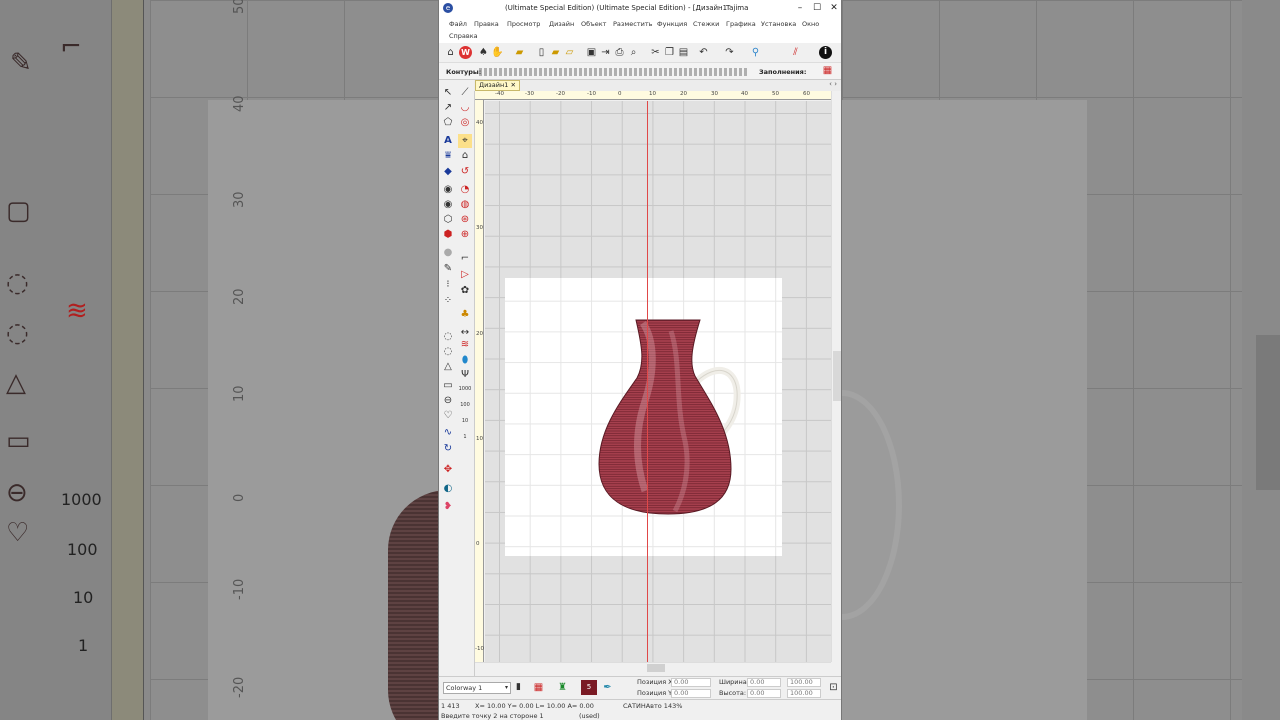 The height and width of the screenshot is (720, 1280). I want to click on select-arrow-icon: ↖, so click(448, 93).